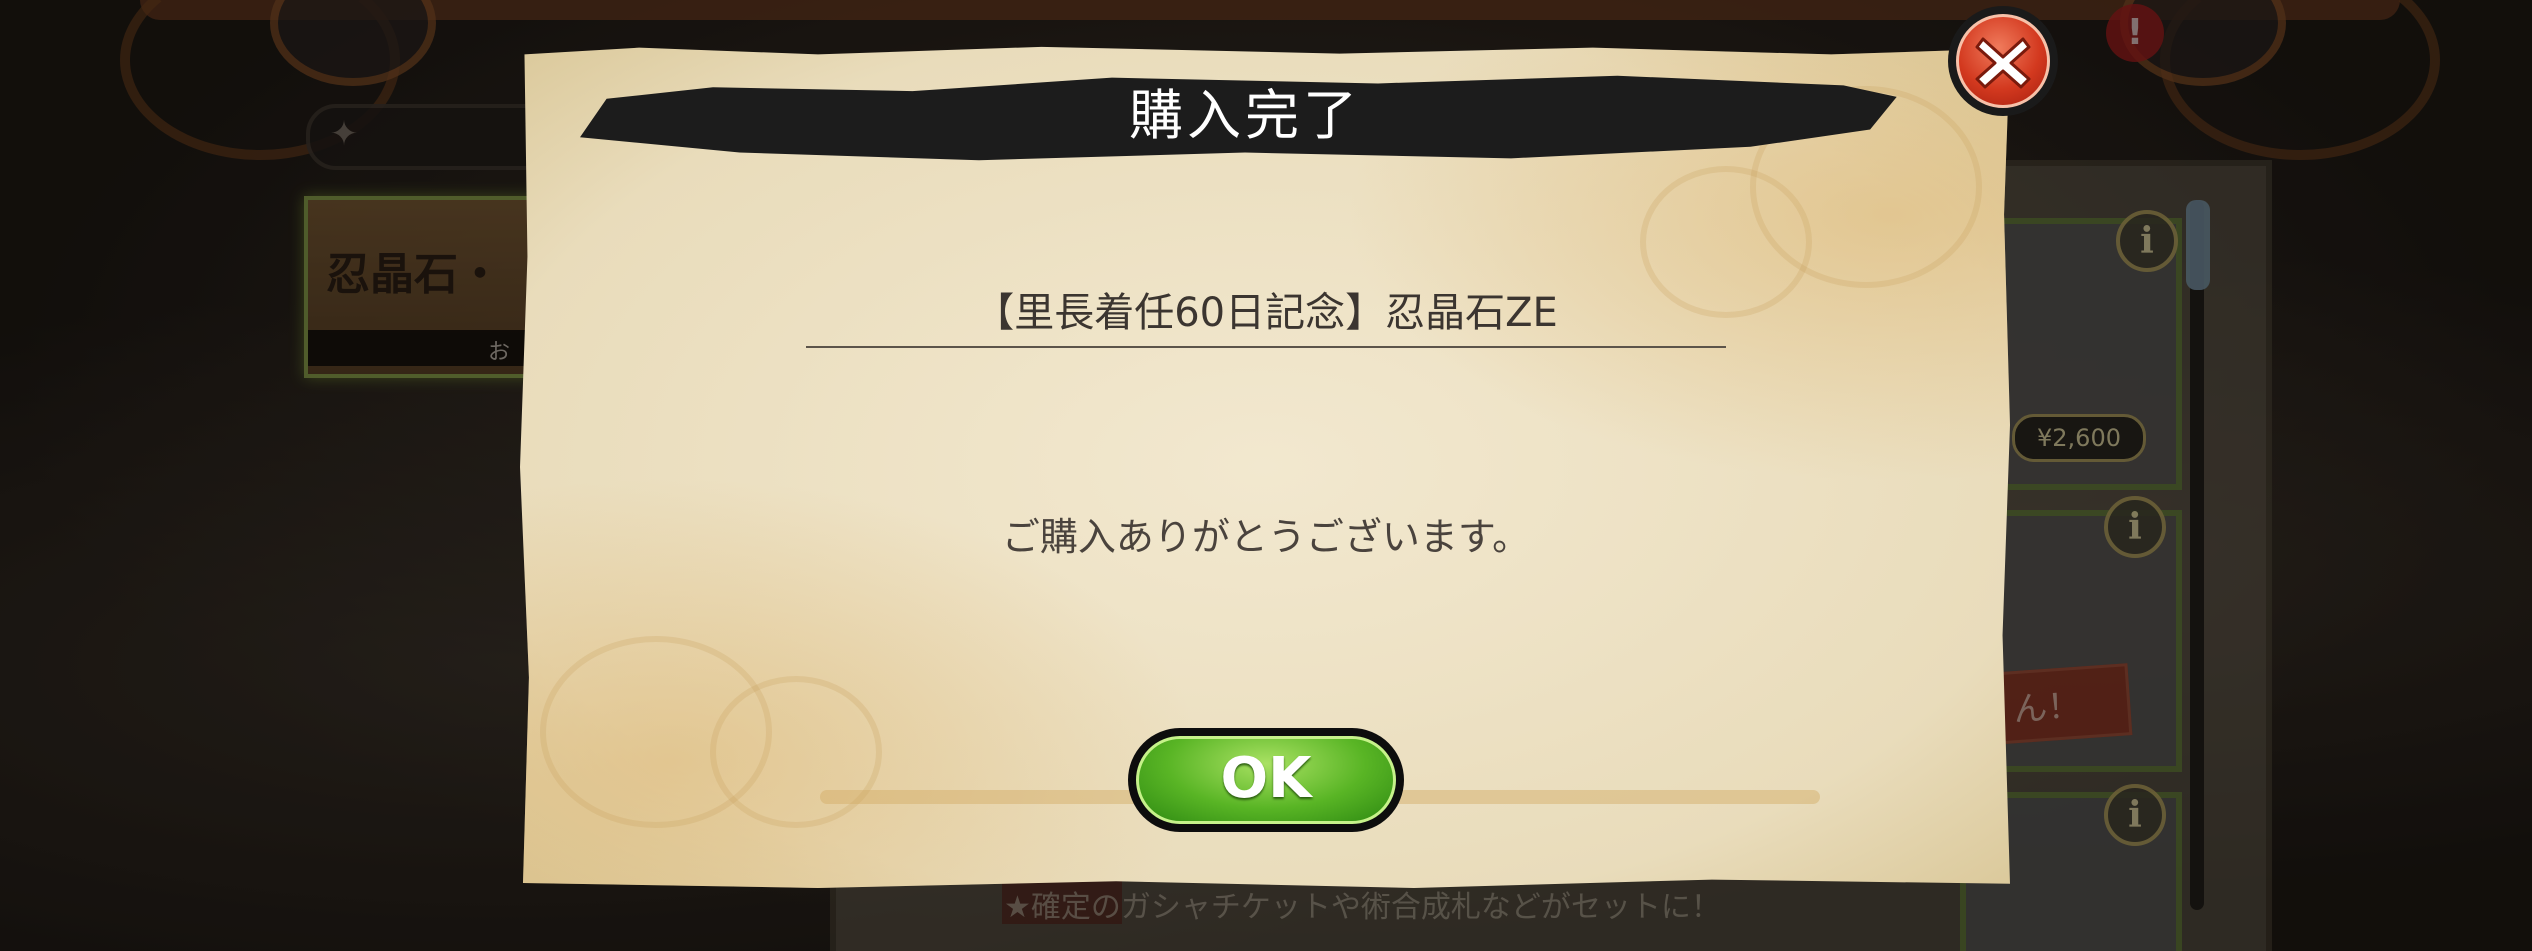 The height and width of the screenshot is (951, 2532). Describe the element at coordinates (1266, 537) in the screenshot. I see `thanks-message: ご購入ありがとうございます。` at that location.